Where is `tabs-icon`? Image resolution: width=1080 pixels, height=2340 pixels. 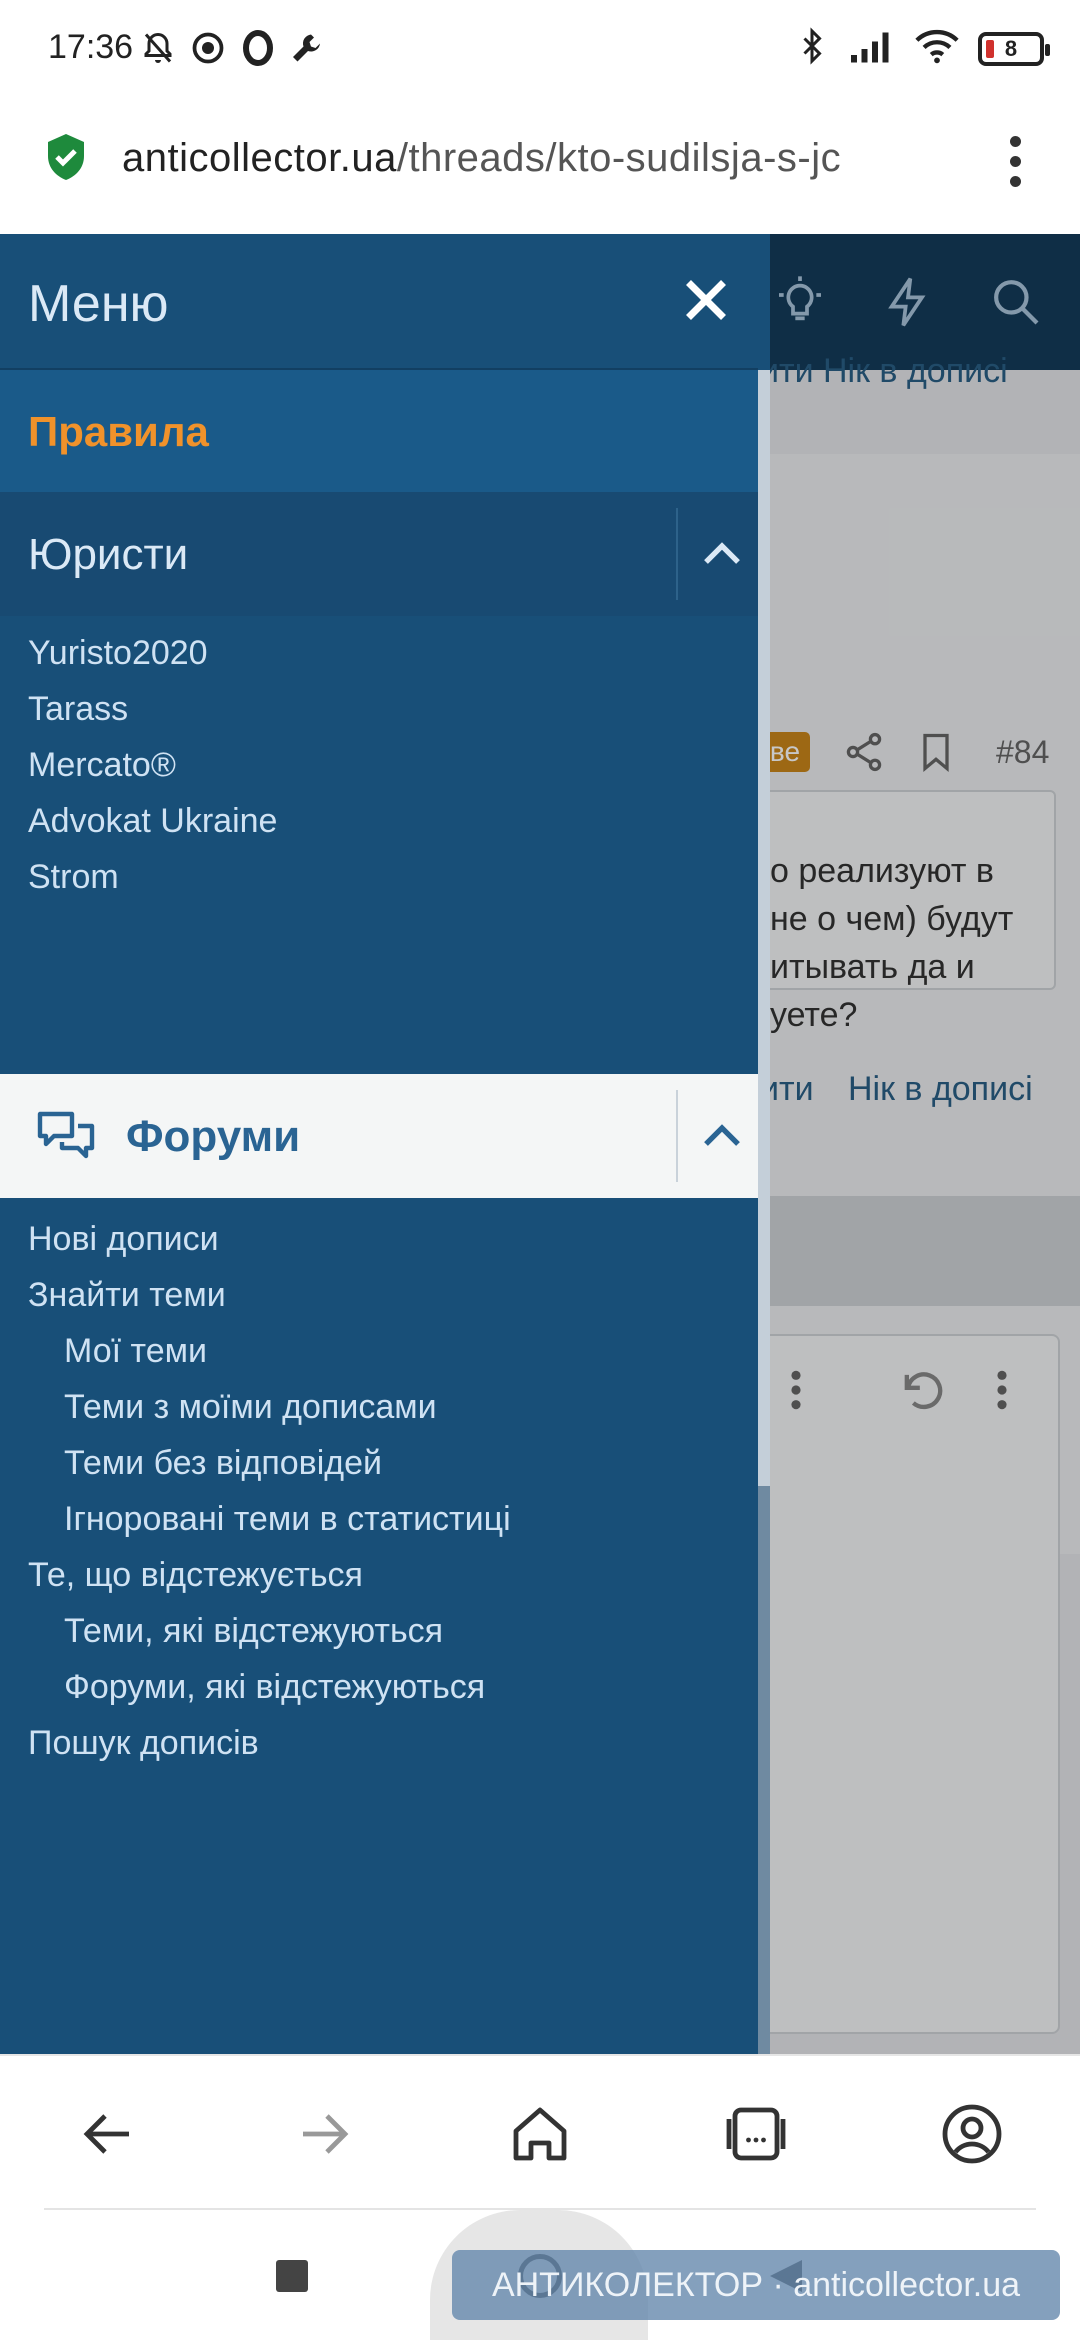 tabs-icon is located at coordinates (756, 2134).